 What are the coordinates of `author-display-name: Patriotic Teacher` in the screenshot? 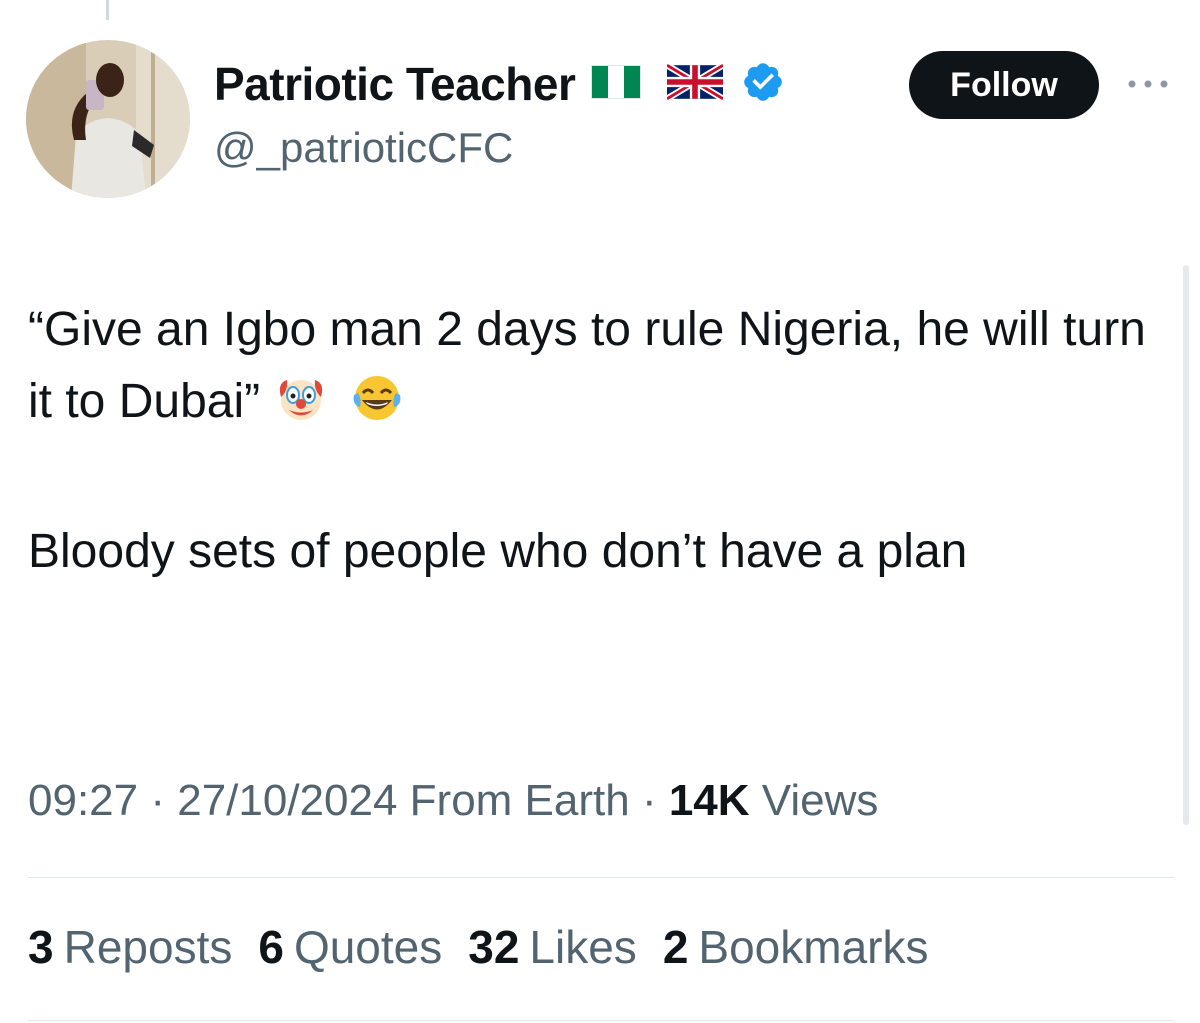 It's located at (395, 84).